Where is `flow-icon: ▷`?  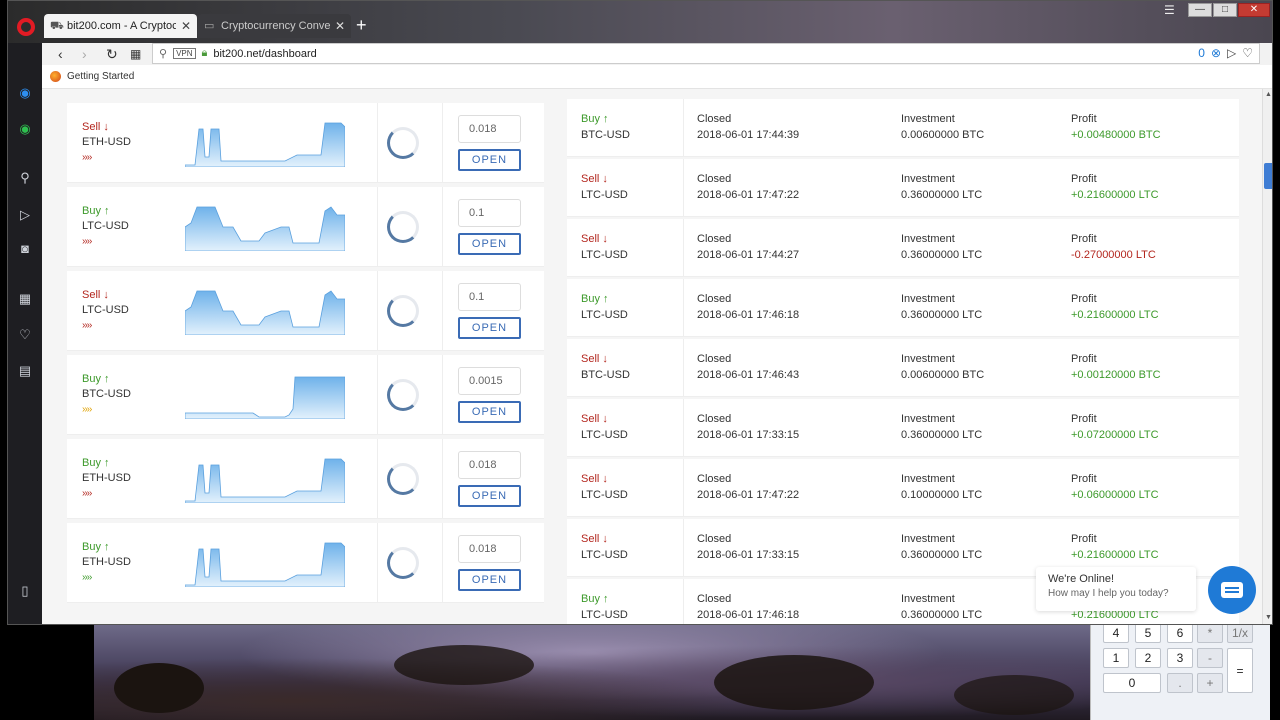 flow-icon: ▷ is located at coordinates (25, 215).